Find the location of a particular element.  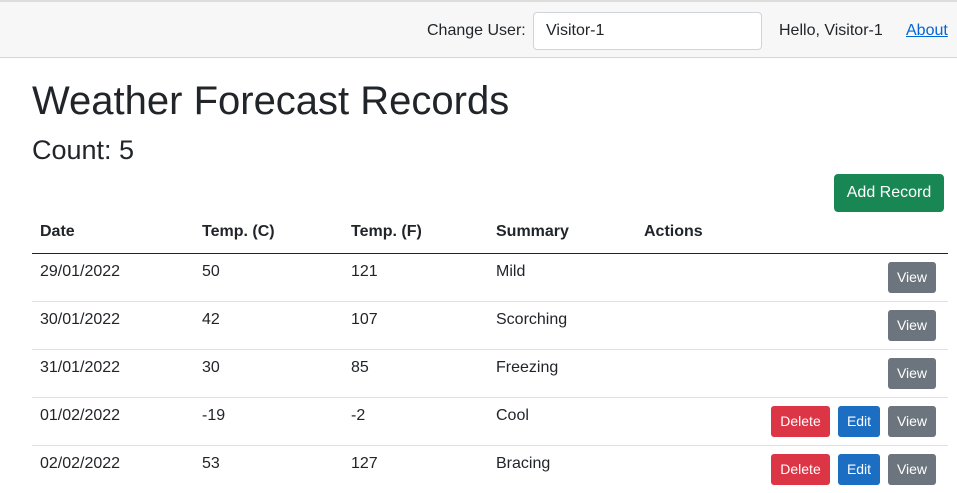

cell-date: 31/01/2022 is located at coordinates (80, 367).